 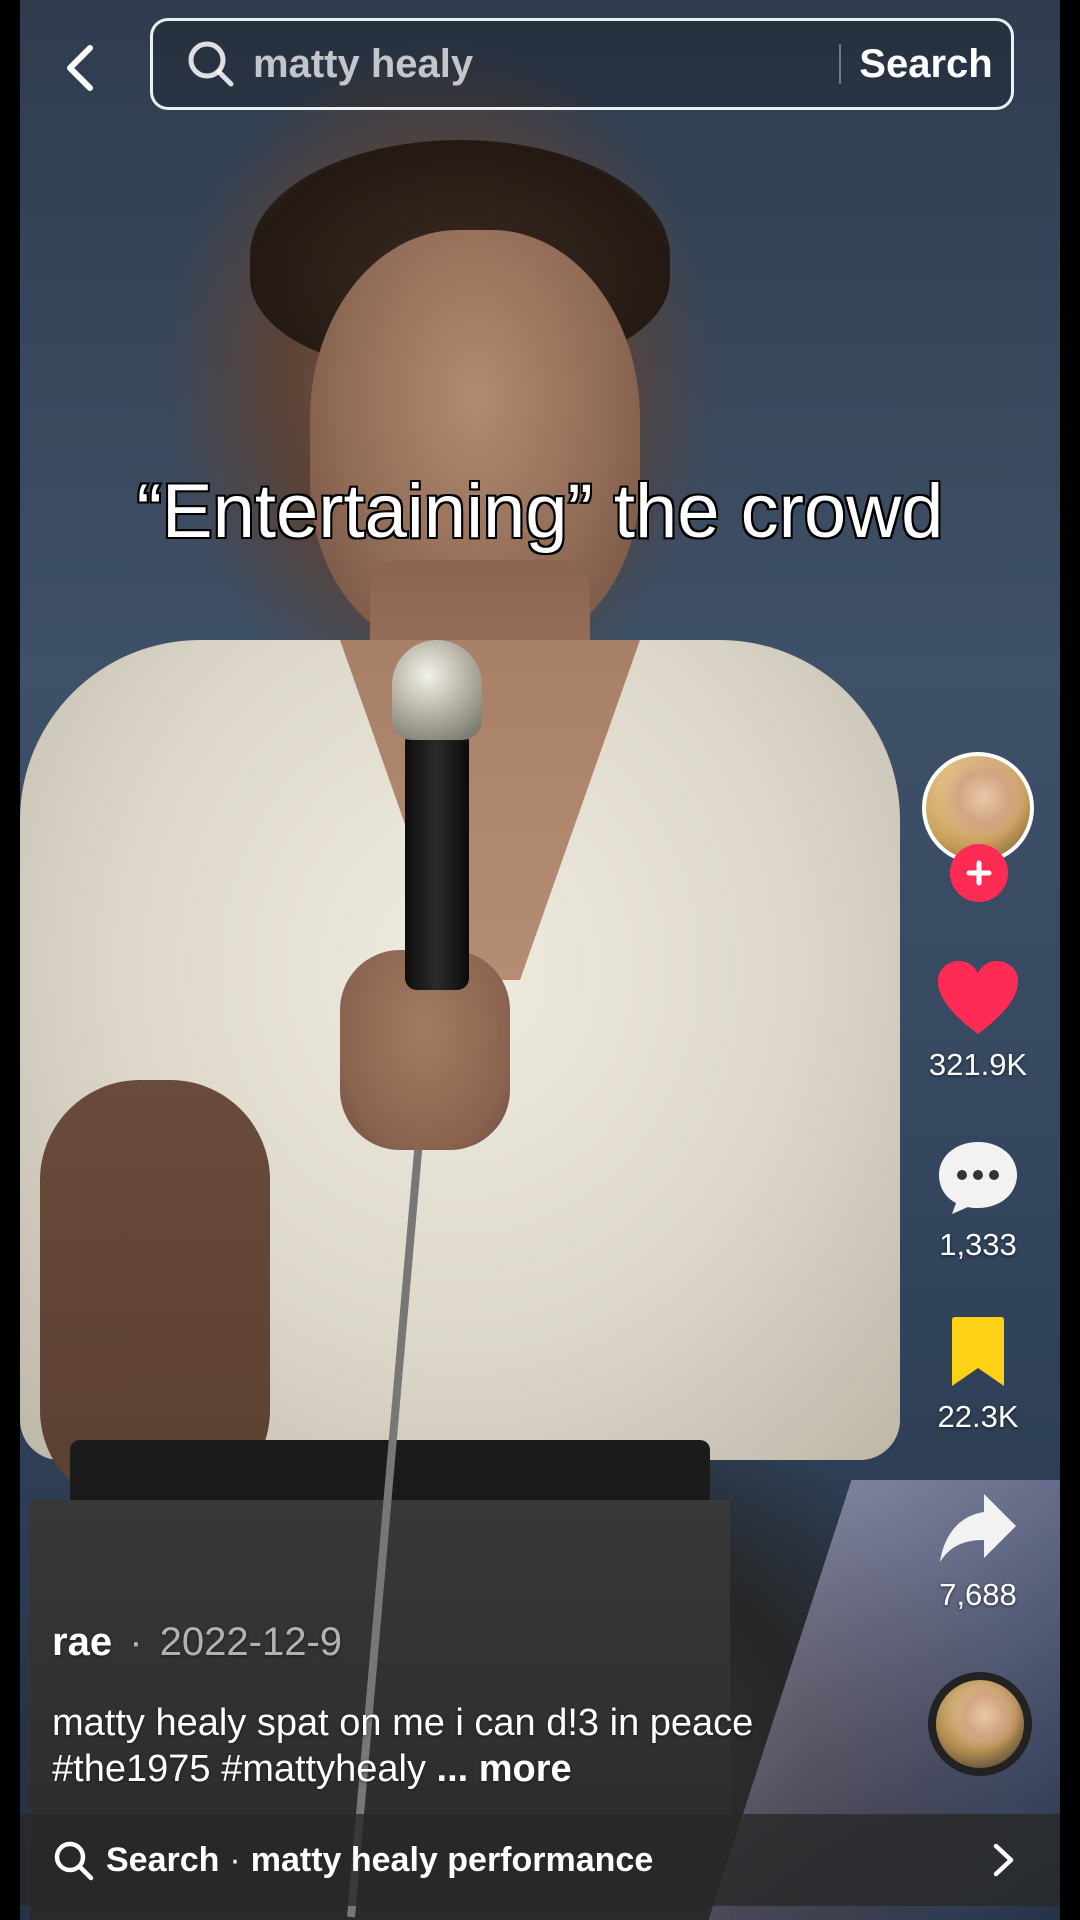 I want to click on comment-count: 1,333, so click(x=978, y=1244).